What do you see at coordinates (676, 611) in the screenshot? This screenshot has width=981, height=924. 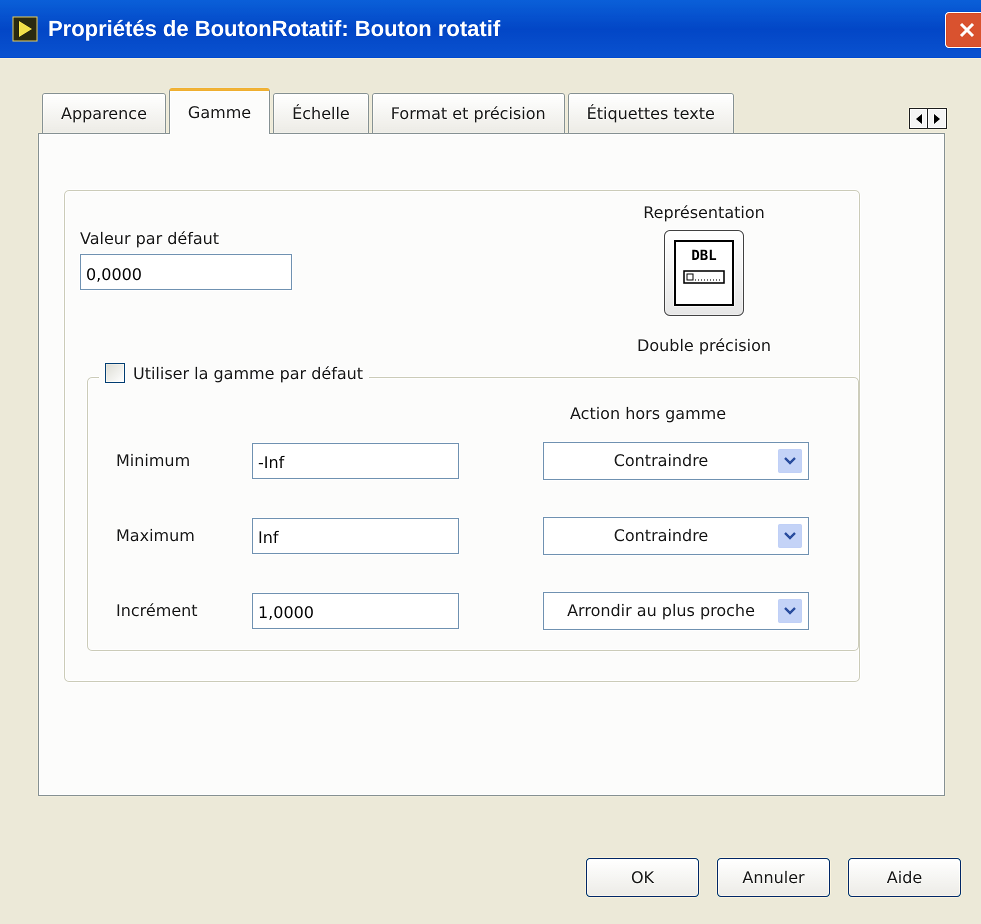 I see `dropdown: Arrondir au plus proche` at bounding box center [676, 611].